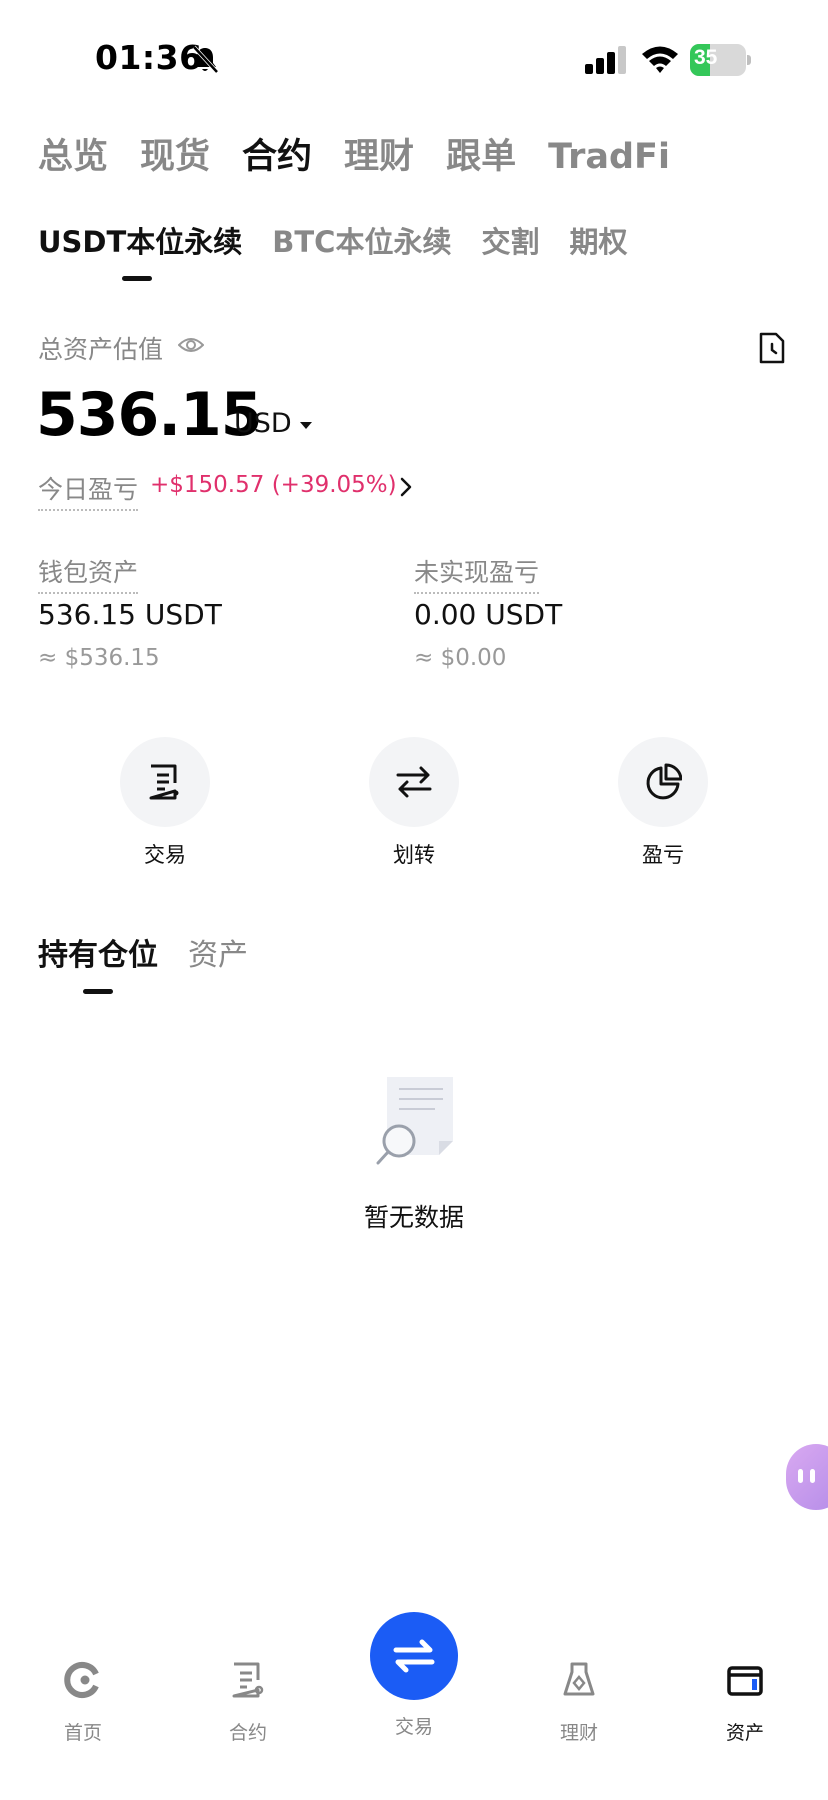 This screenshot has width=828, height=1800. What do you see at coordinates (83, 1702) in the screenshot?
I see `nav-home: 首页` at bounding box center [83, 1702].